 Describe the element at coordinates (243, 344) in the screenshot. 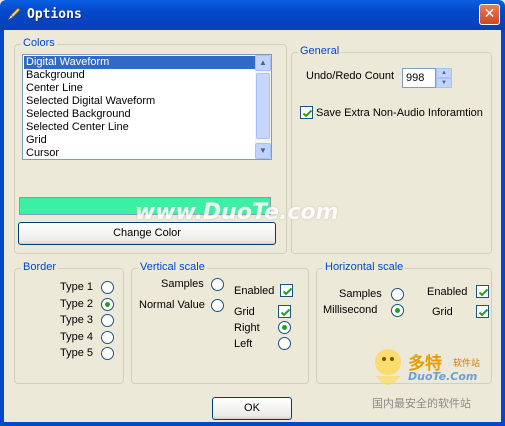

I see `vertical-left-label: Left` at that location.